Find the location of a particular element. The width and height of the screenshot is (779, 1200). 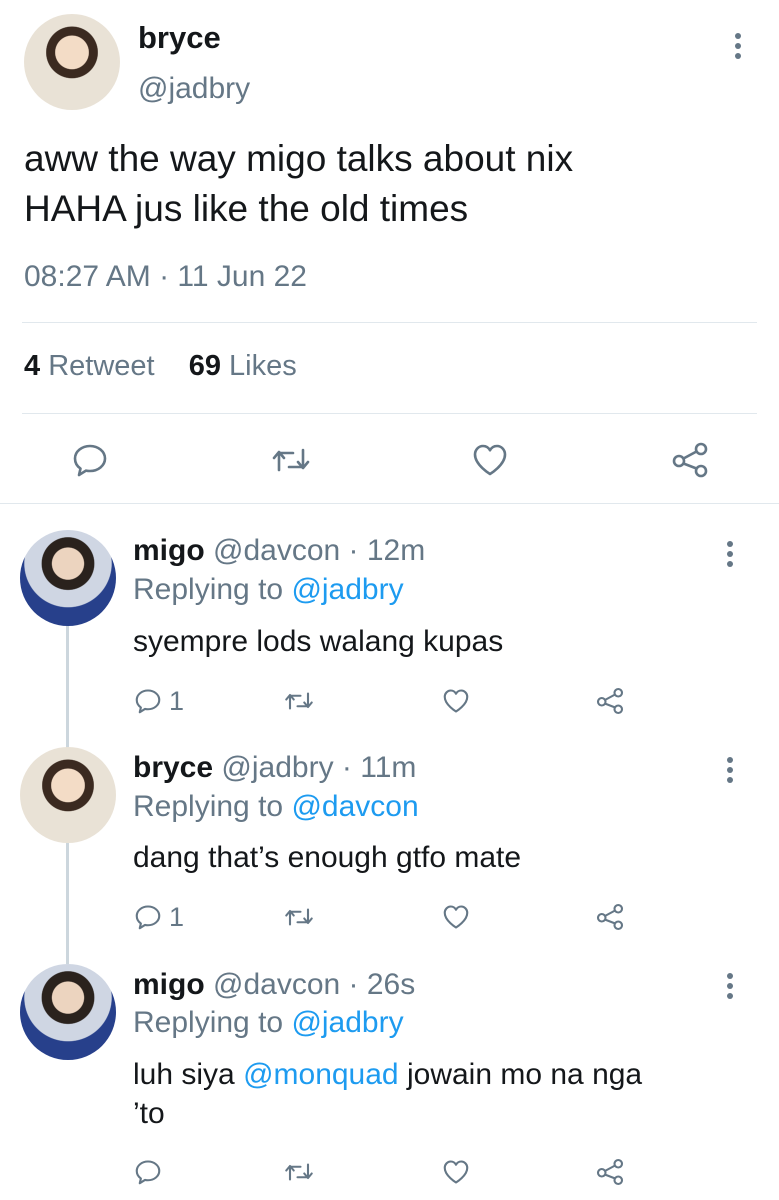

like-count: 69 is located at coordinates (205, 366).